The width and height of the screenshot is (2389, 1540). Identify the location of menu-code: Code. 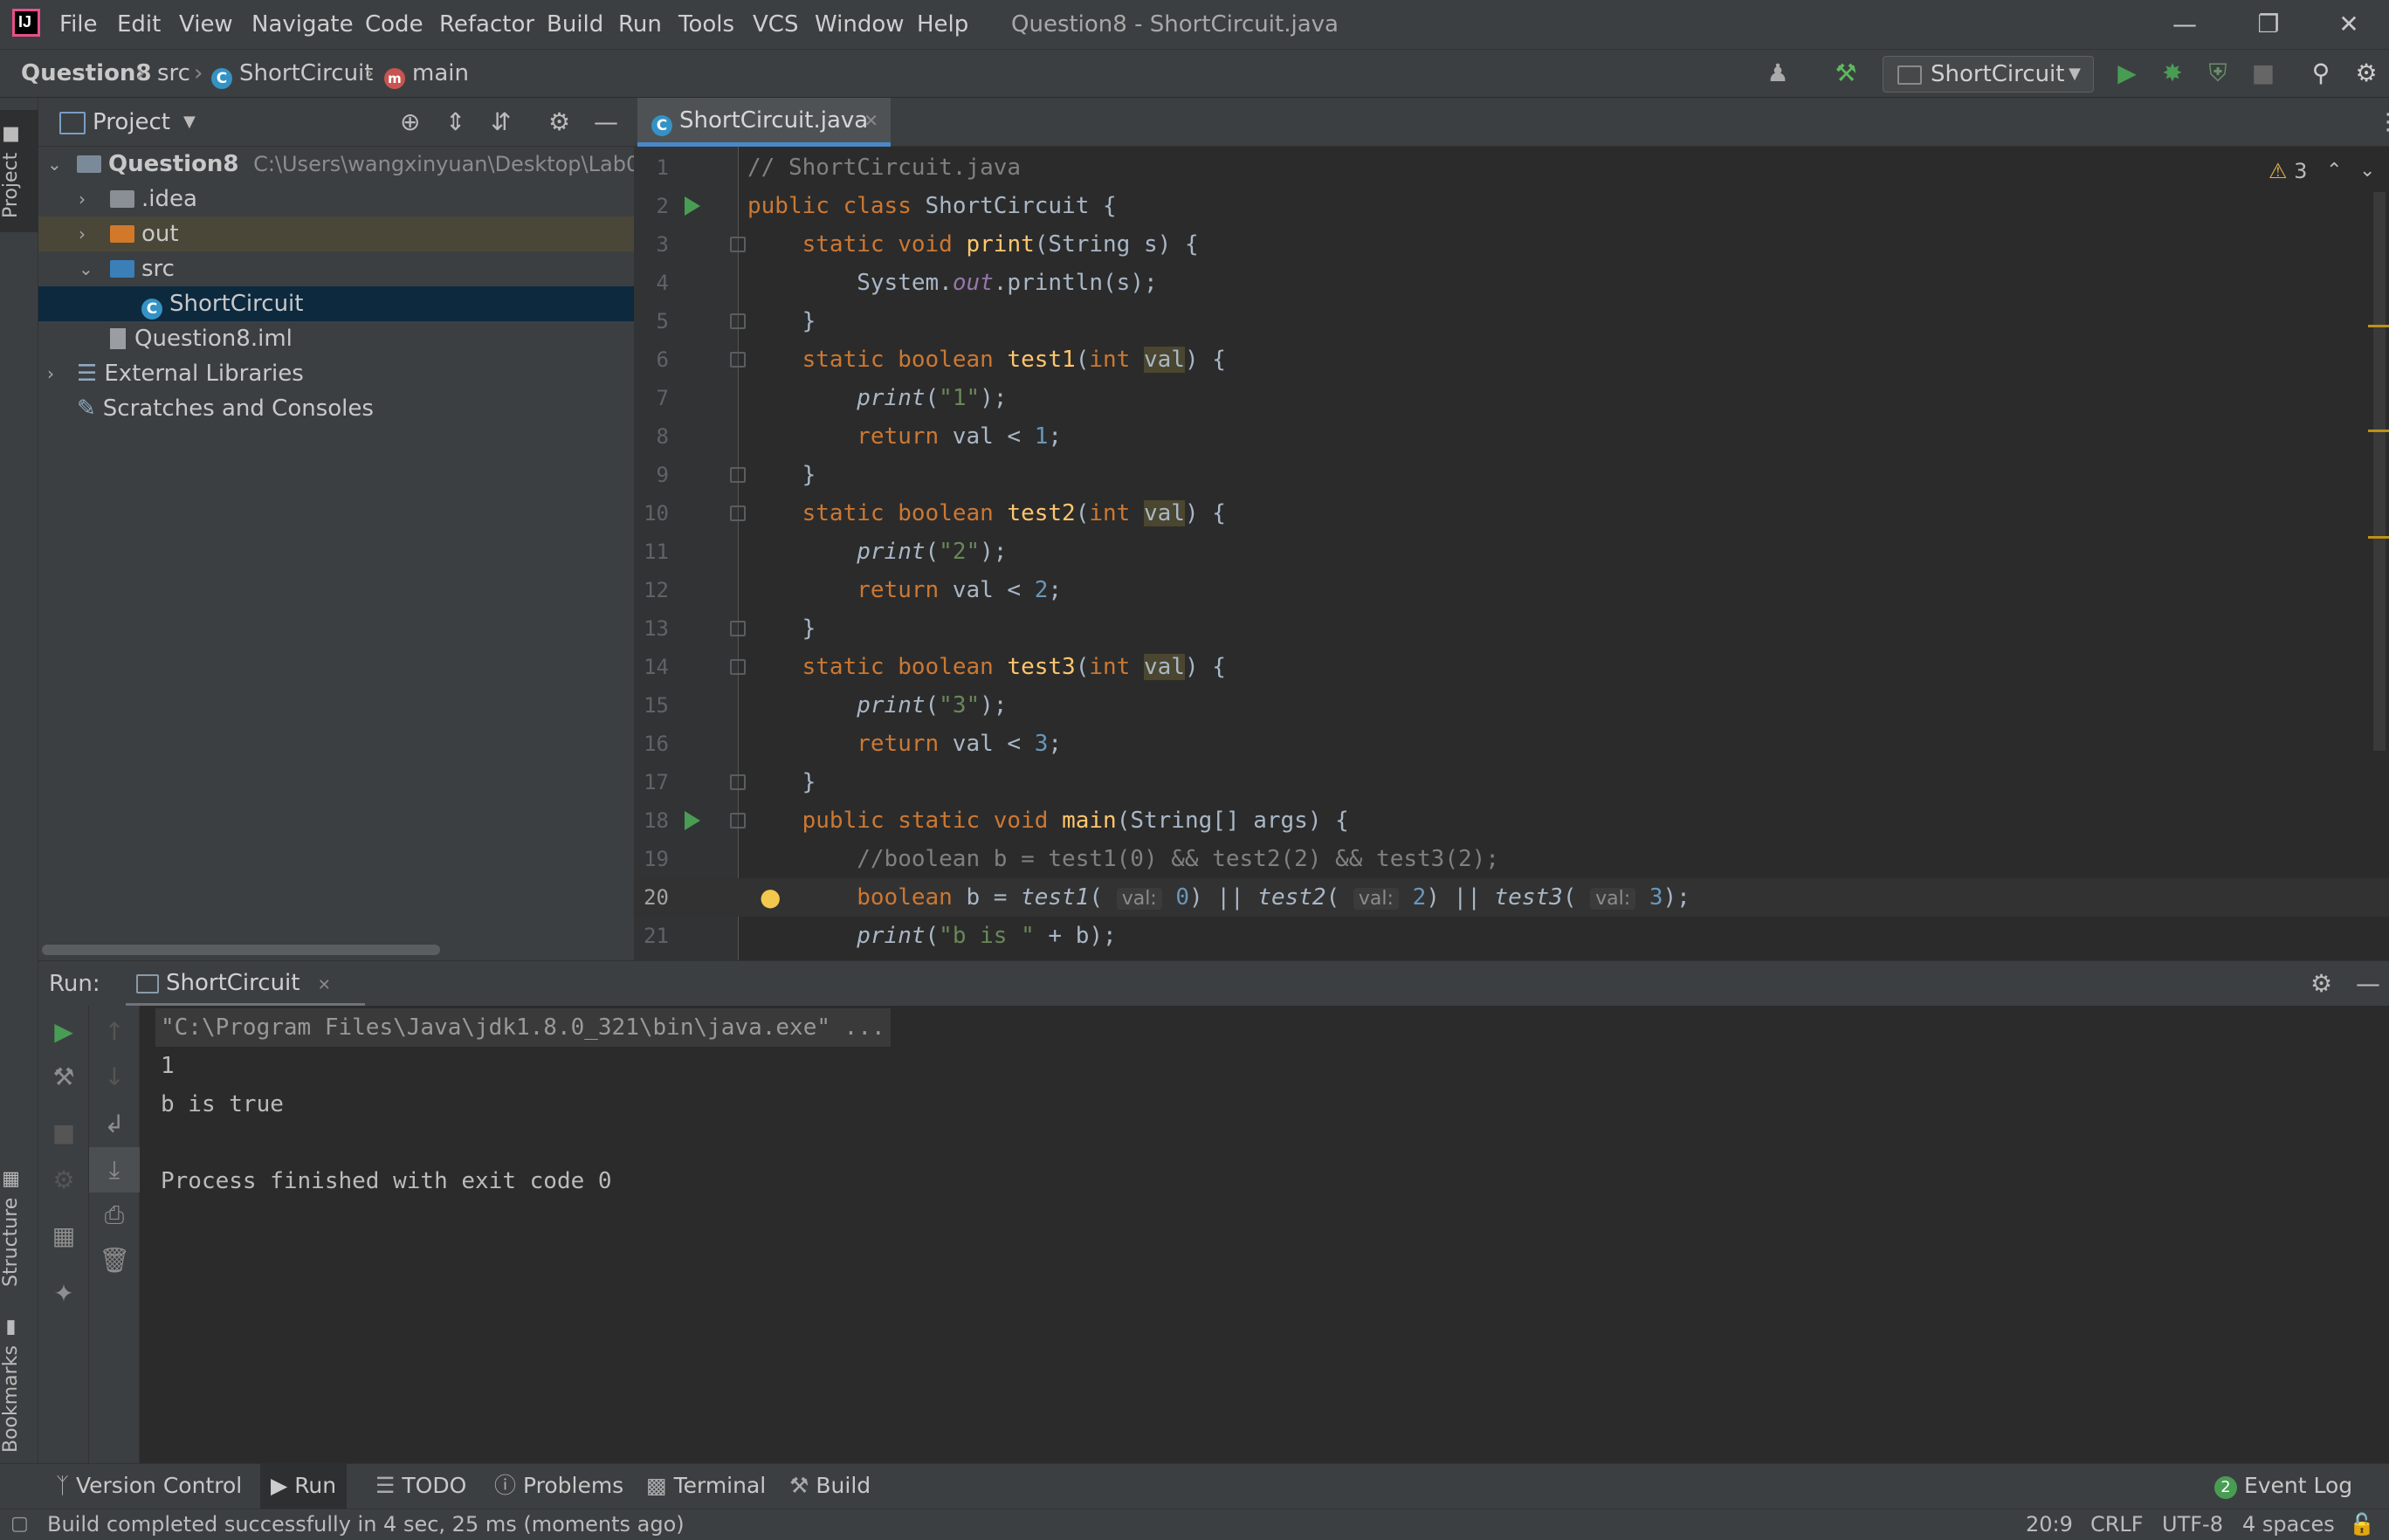
(394, 25).